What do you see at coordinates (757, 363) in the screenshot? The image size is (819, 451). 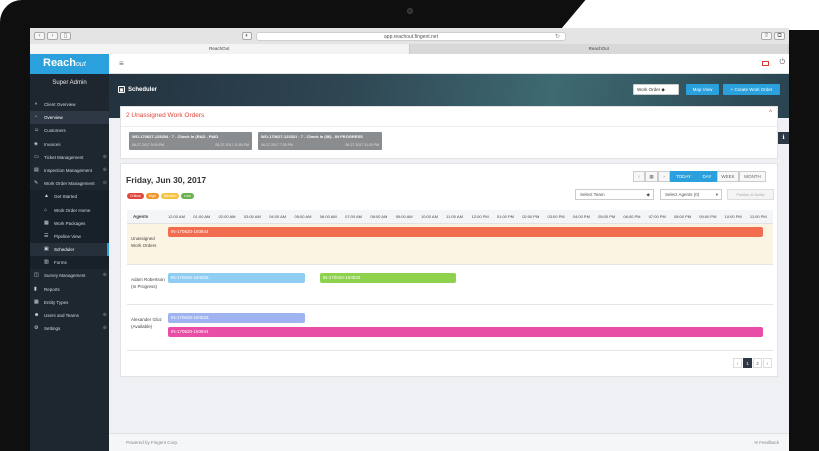 I see `page-2: 2` at bounding box center [757, 363].